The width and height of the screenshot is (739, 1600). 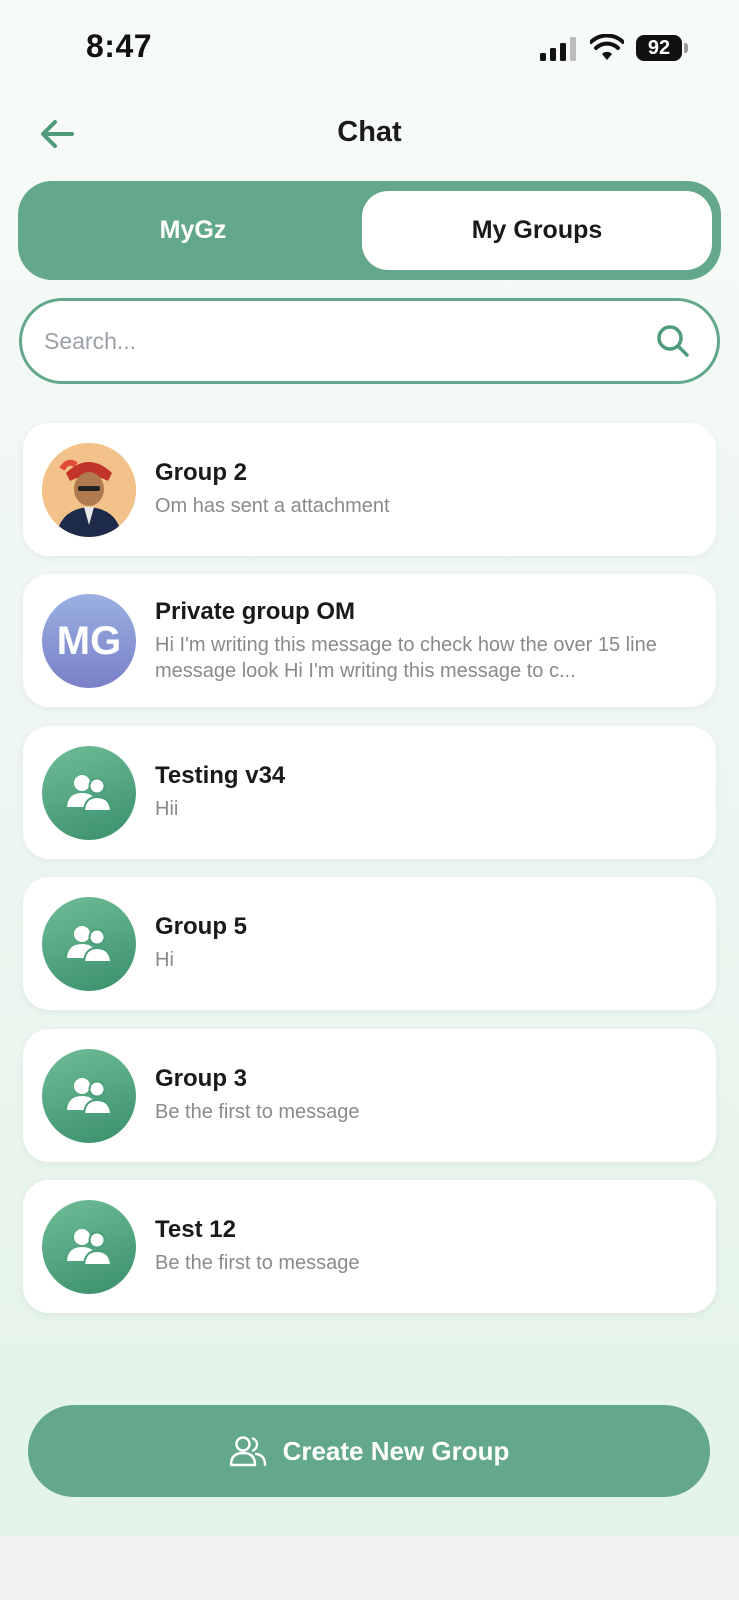 What do you see at coordinates (272, 506) in the screenshot?
I see `last-message: Om has sent a attachment` at bounding box center [272, 506].